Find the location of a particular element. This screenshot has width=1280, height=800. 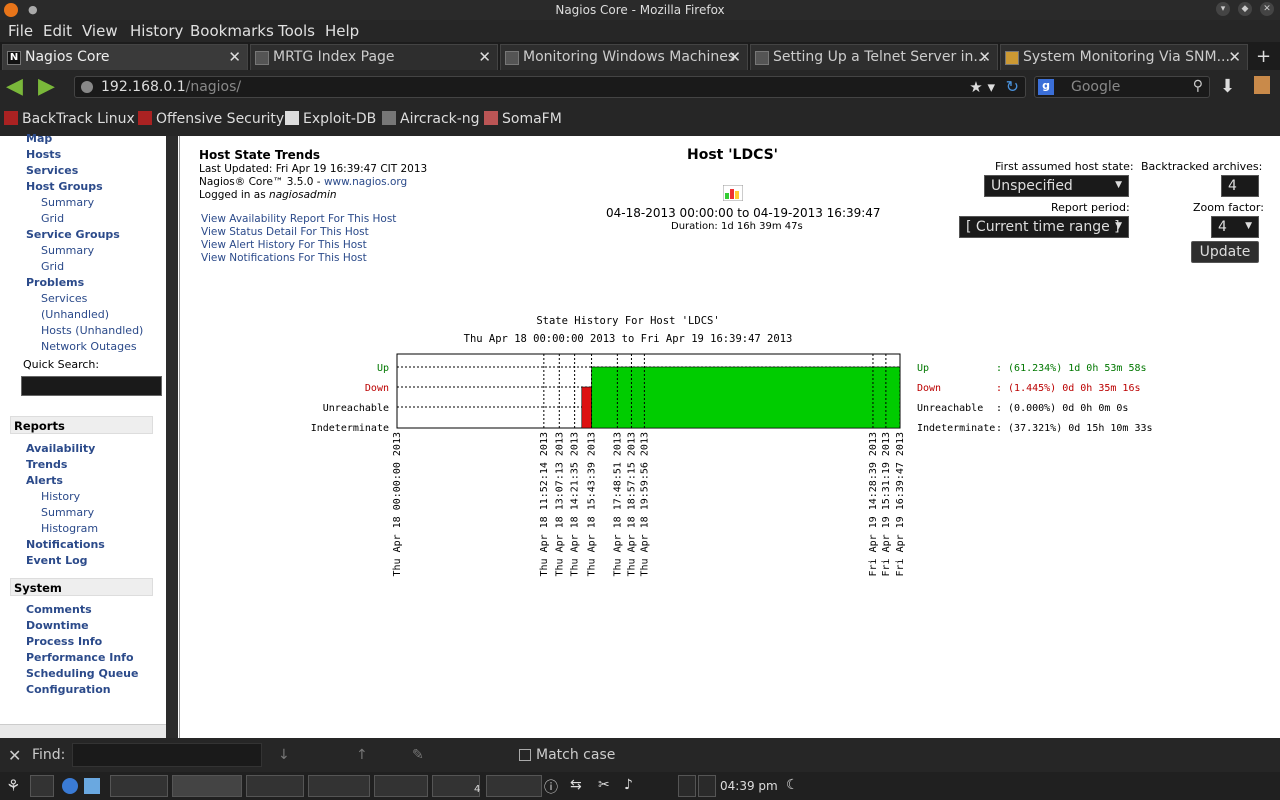

link-alert-history: View Alert History For This Host is located at coordinates (284, 245).